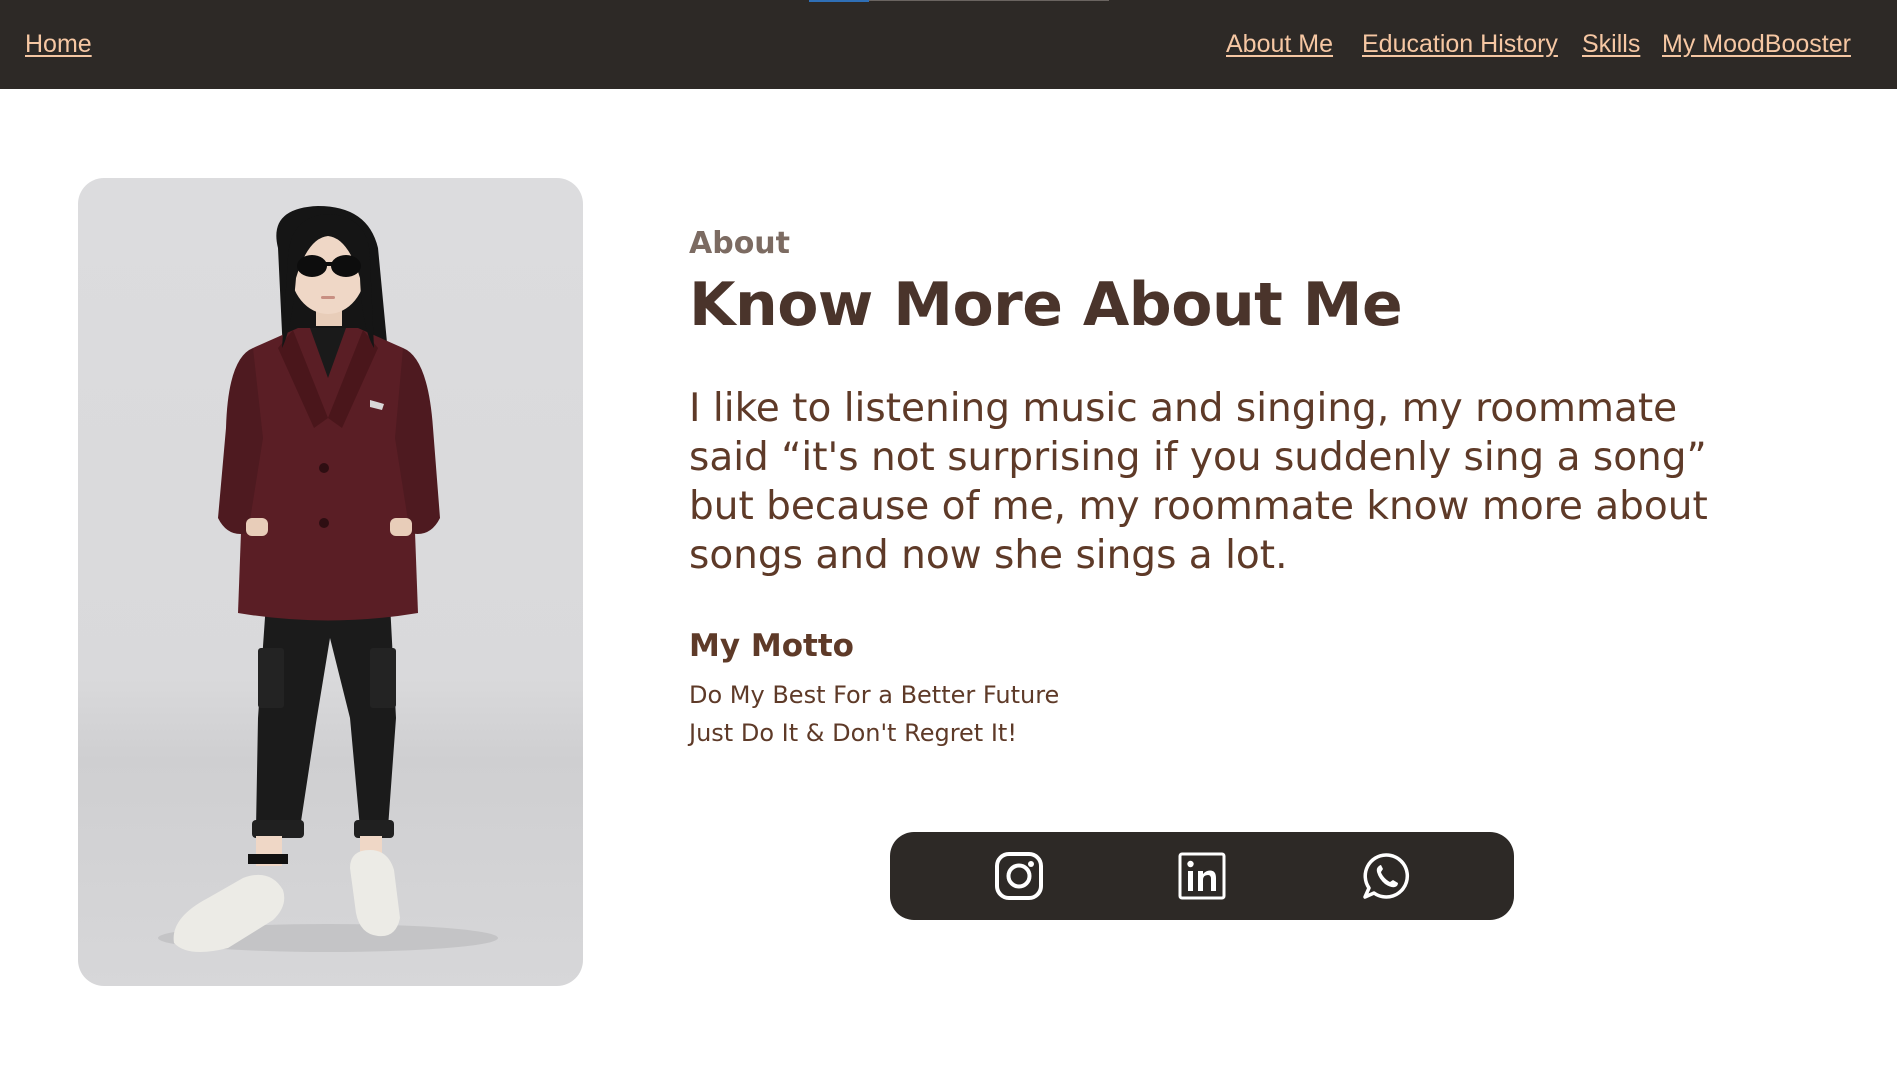 This screenshot has height=1075, width=1897. Describe the element at coordinates (1386, 876) in the screenshot. I see `whatsapp-icon` at that location.